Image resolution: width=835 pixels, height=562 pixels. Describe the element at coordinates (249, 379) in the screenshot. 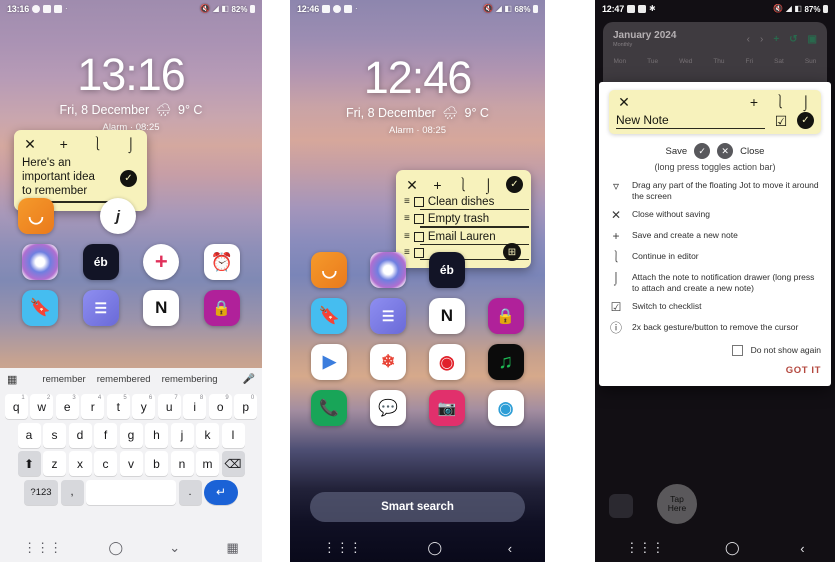

I see `microphone-icon: 🎤` at that location.